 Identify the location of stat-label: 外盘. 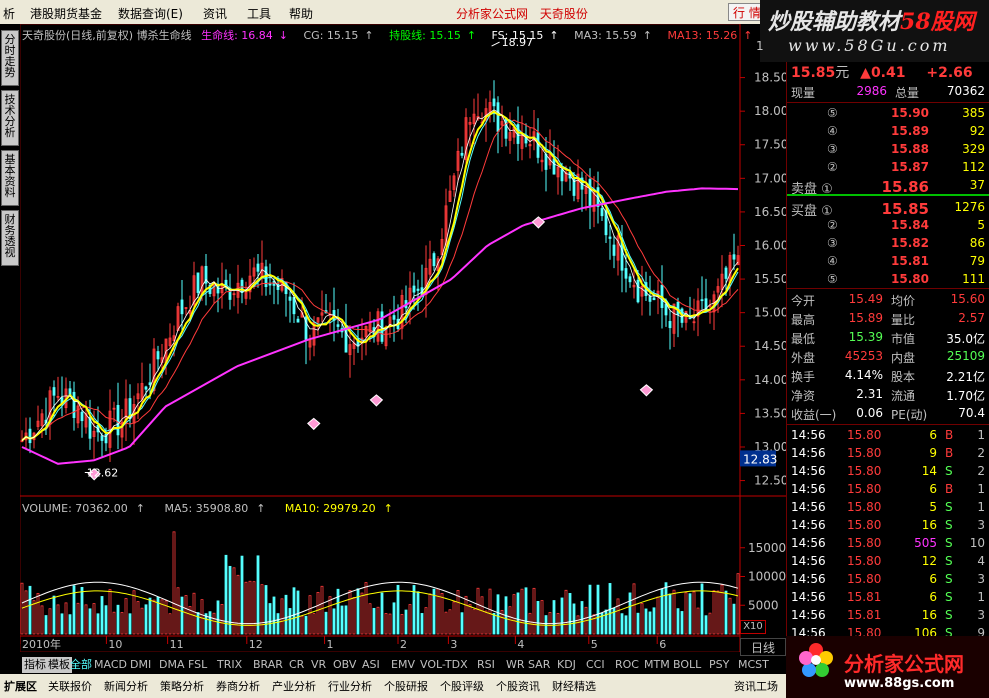
(803, 358).